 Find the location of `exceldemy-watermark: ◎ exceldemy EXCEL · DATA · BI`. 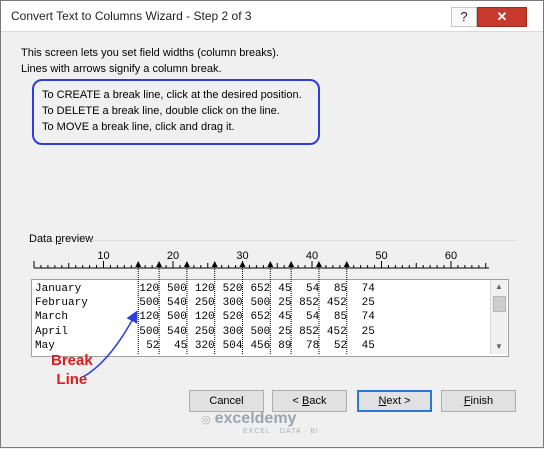

exceldemy-watermark: ◎ exceldemy EXCEL · DATA · BI is located at coordinates (260, 422).